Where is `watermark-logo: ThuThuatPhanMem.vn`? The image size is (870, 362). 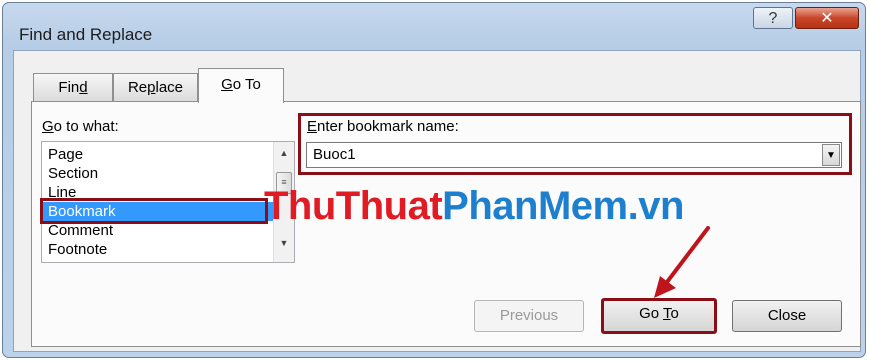
watermark-logo: ThuThuatPhanMem.vn is located at coordinates (474, 206).